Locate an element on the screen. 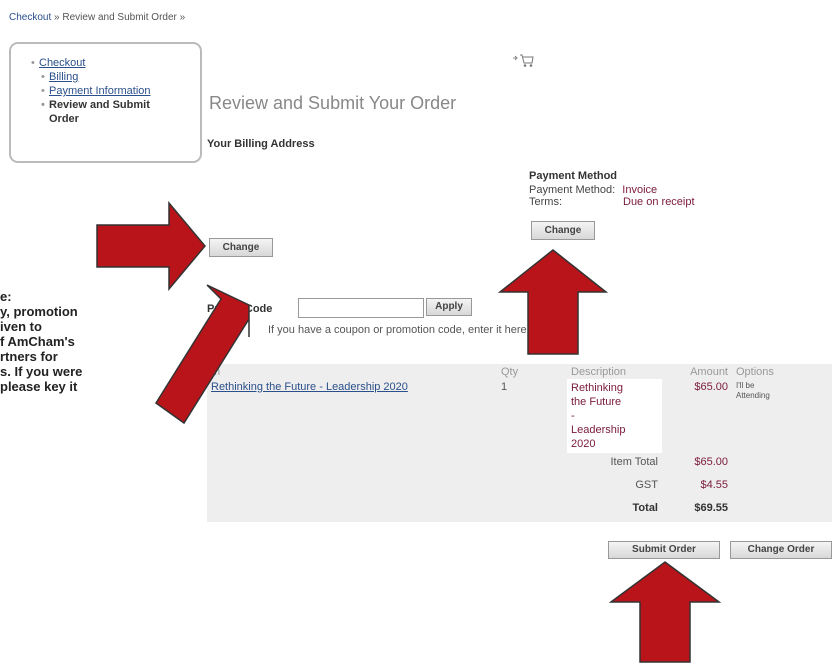 This screenshot has width=839, height=666. submit-order-button: Submit Order is located at coordinates (664, 550).